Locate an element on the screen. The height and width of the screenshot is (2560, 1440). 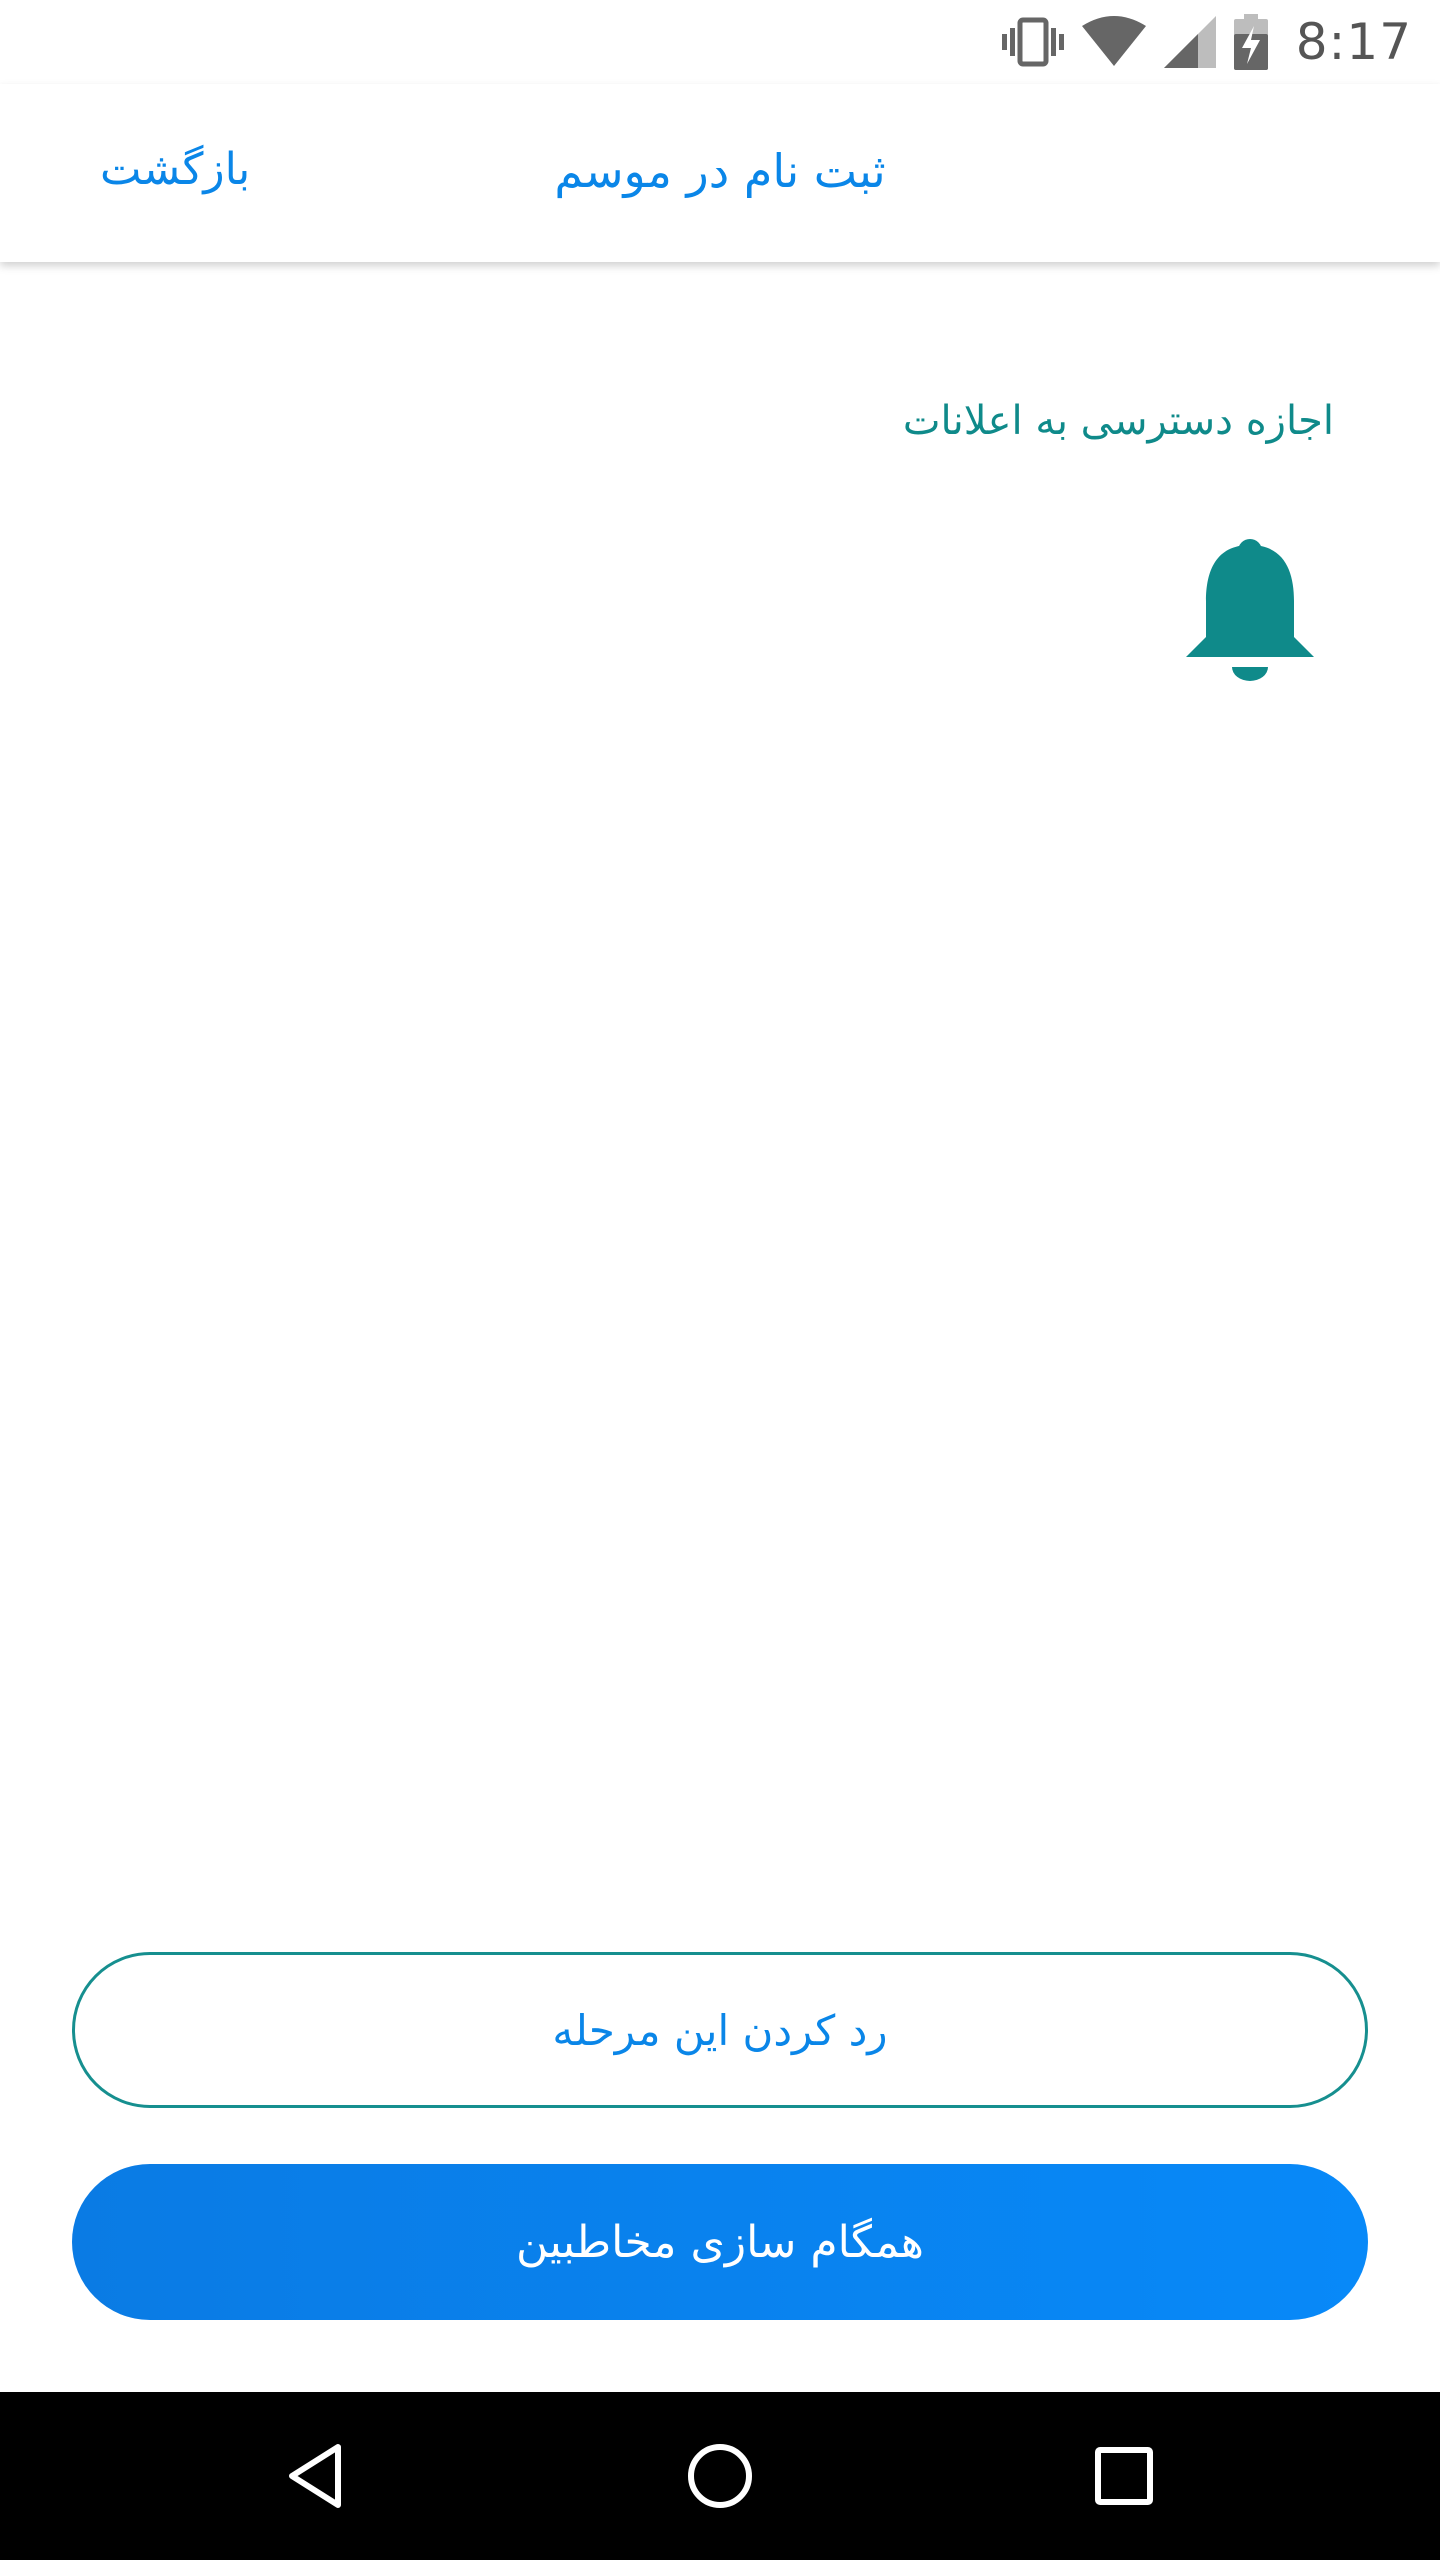
skip-step-label: رد کردن این مرحله is located at coordinates (720, 2030).